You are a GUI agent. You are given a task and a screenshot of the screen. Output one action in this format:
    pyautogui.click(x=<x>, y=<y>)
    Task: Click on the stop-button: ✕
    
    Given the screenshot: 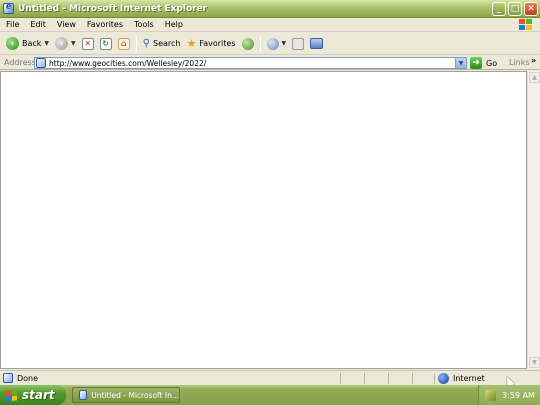 What is the action you would take?
    pyautogui.click(x=88, y=44)
    